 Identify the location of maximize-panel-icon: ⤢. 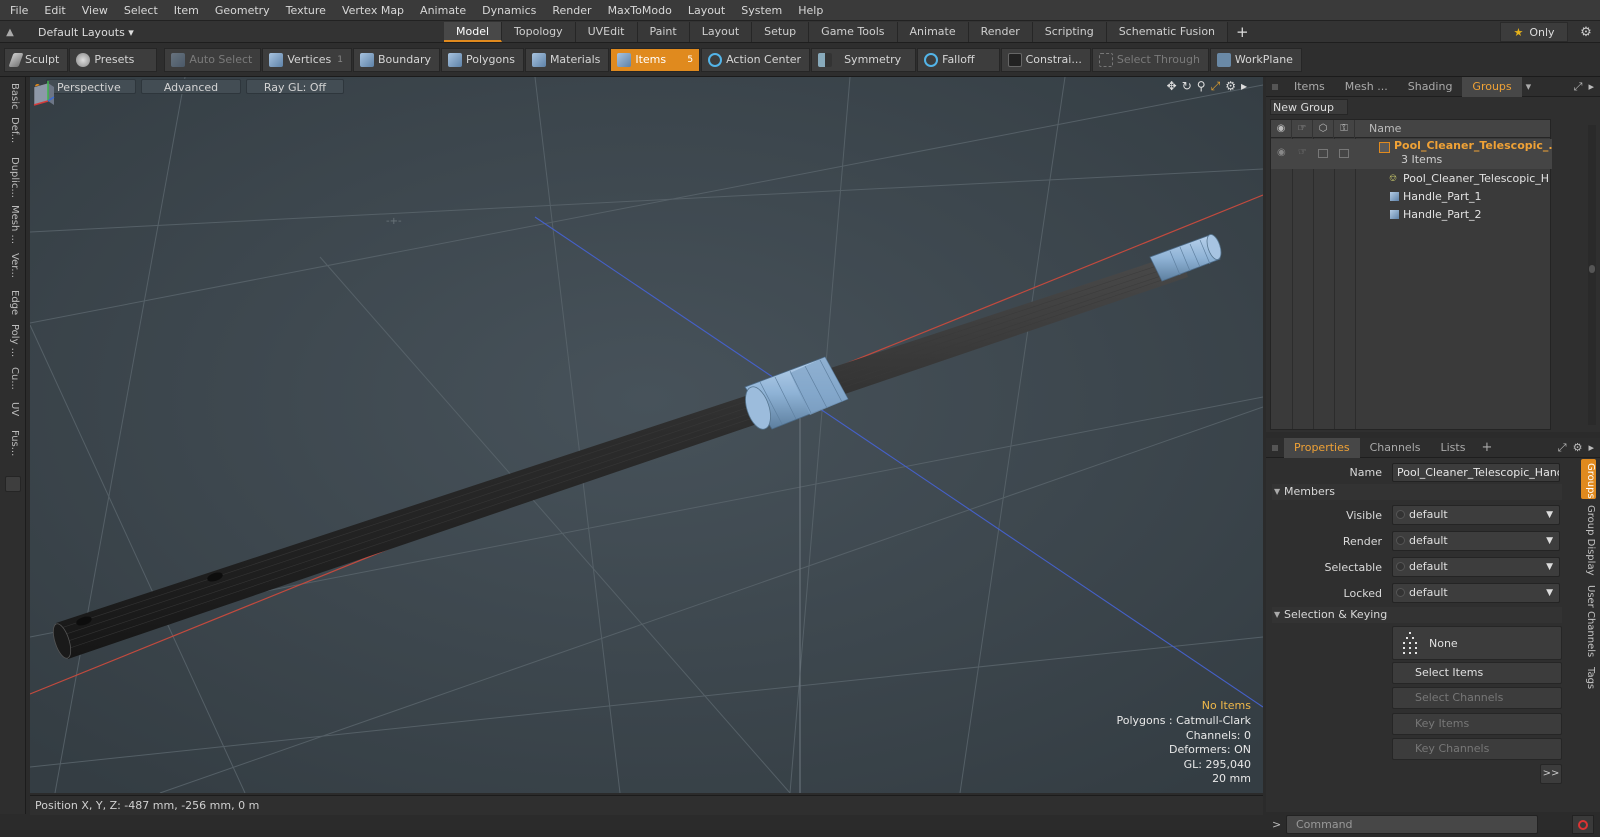
(1578, 87).